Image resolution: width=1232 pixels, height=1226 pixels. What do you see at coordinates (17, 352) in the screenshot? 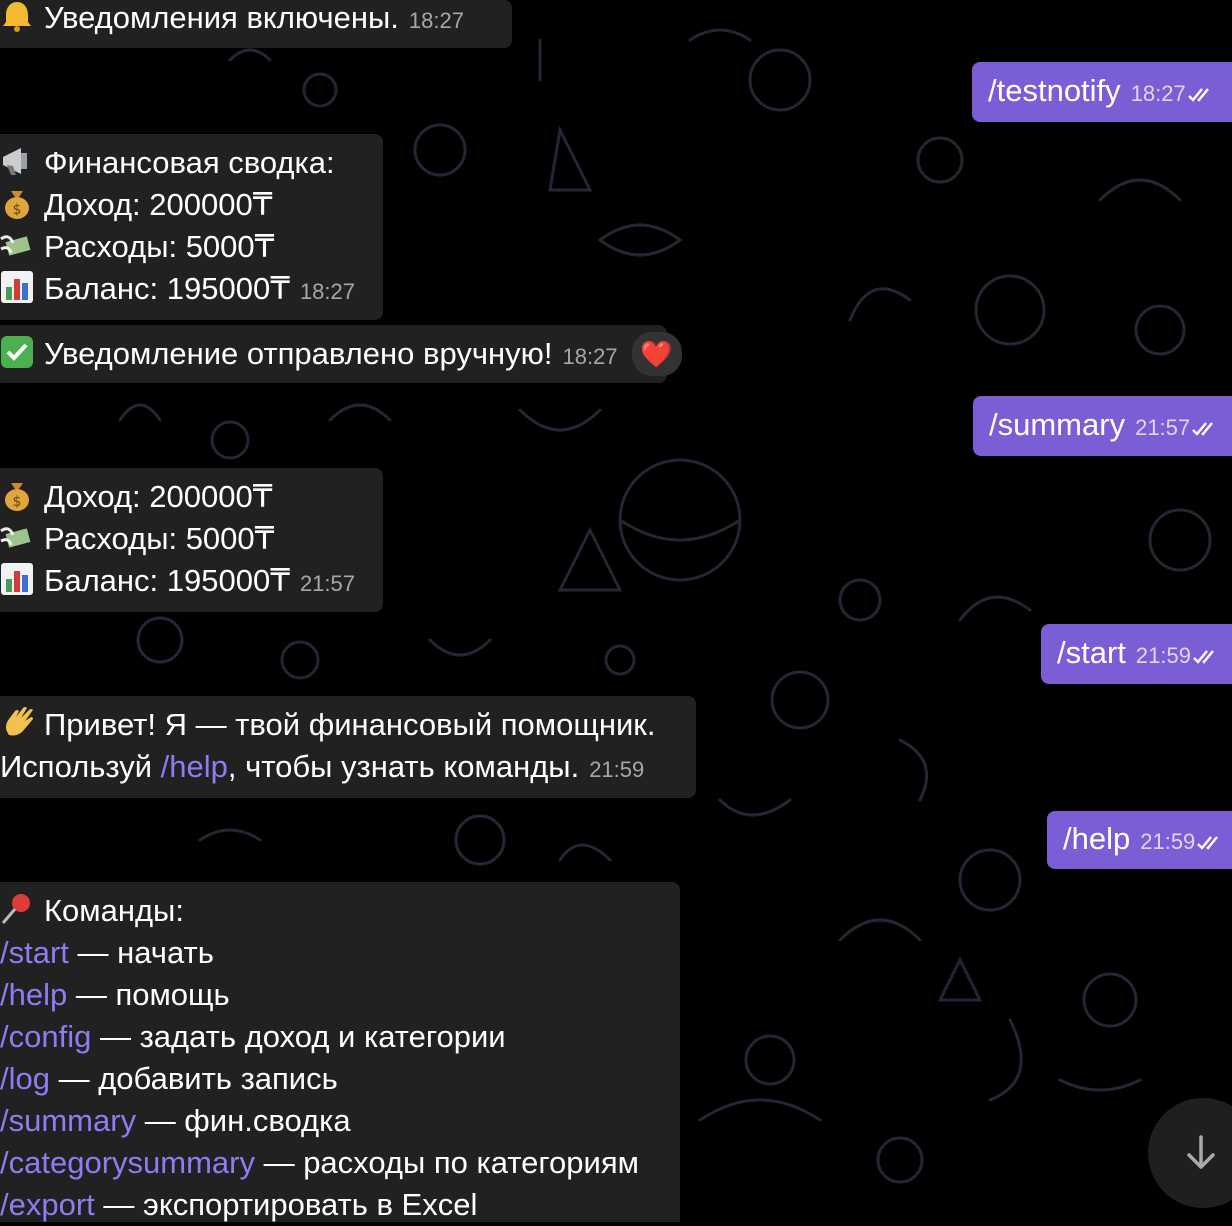
I see `check-mark-icon` at bounding box center [17, 352].